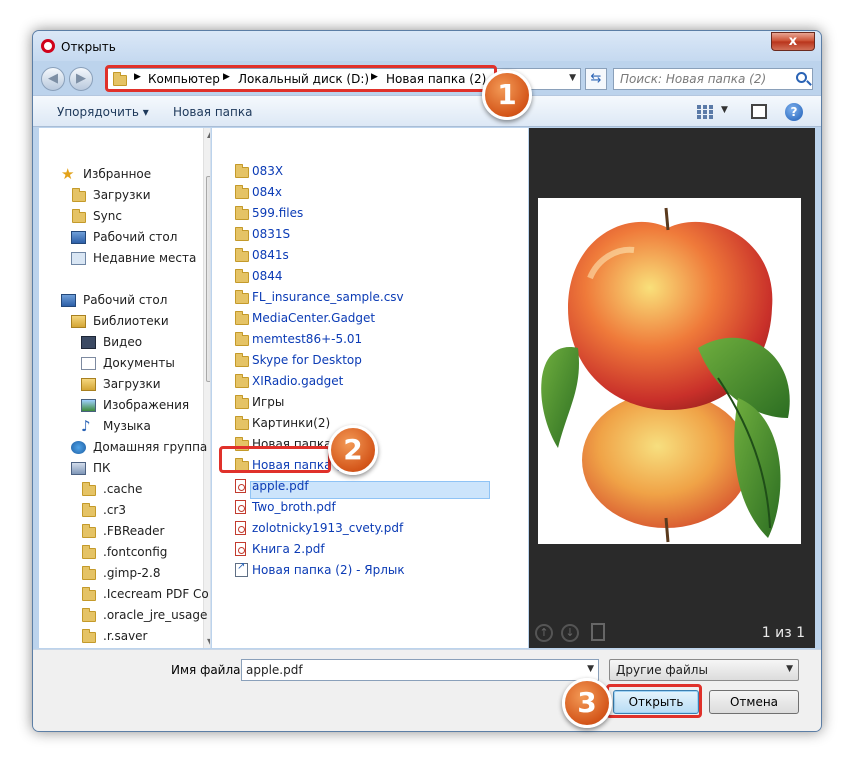 This screenshot has height=765, width=854. What do you see at coordinates (754, 702) in the screenshot?
I see `cancel-button: Отмена` at bounding box center [754, 702].